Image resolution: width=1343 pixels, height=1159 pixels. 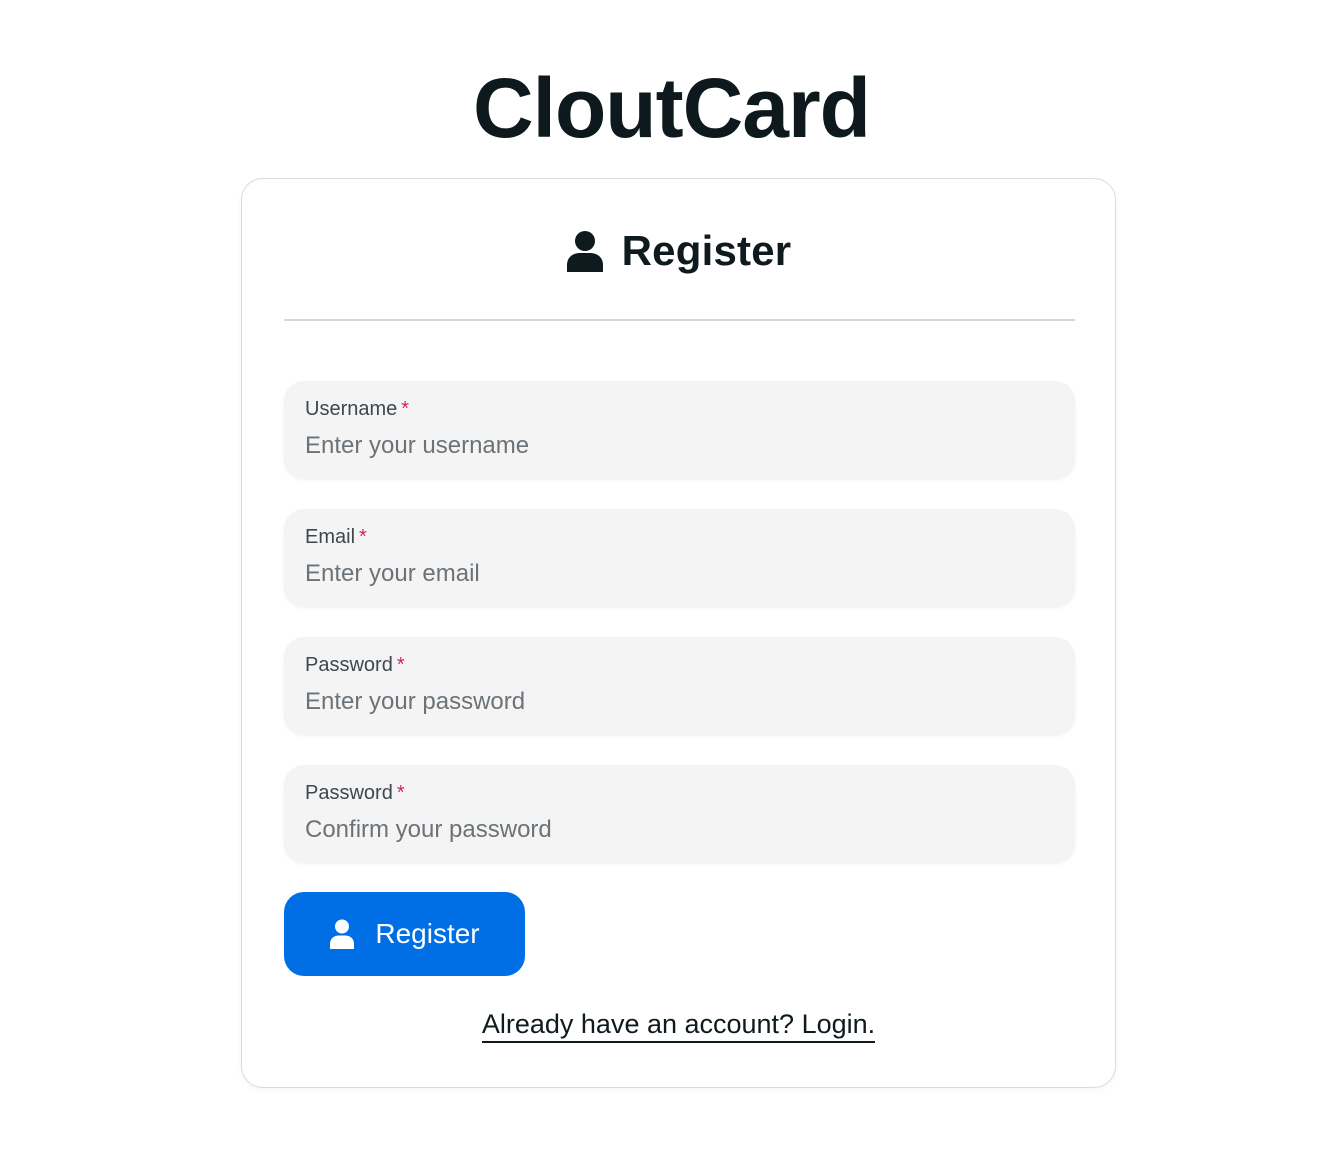 What do you see at coordinates (679, 574) in the screenshot?
I see `email-input` at bounding box center [679, 574].